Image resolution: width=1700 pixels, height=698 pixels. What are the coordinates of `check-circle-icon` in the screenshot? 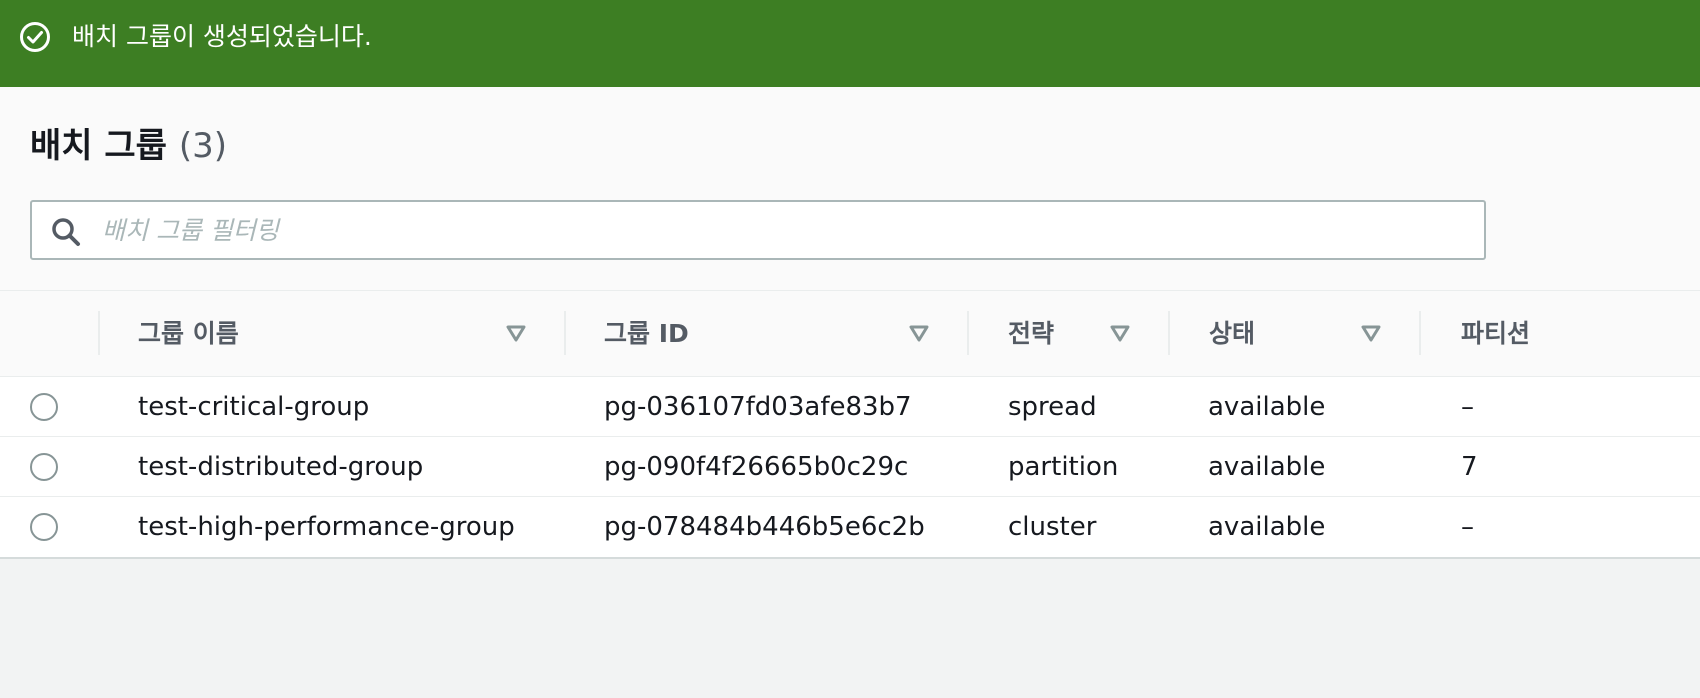 It's located at (35, 37).